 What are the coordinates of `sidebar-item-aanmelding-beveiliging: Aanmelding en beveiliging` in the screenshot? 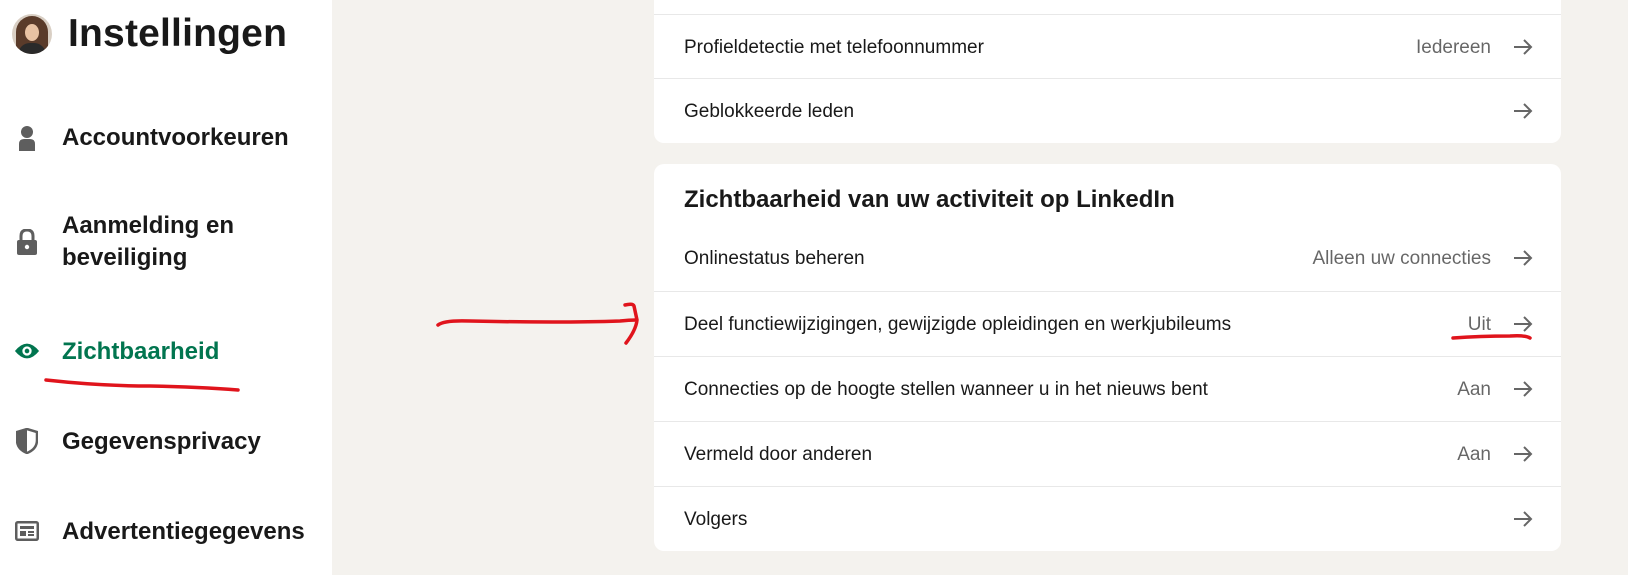 It's located at (166, 243).